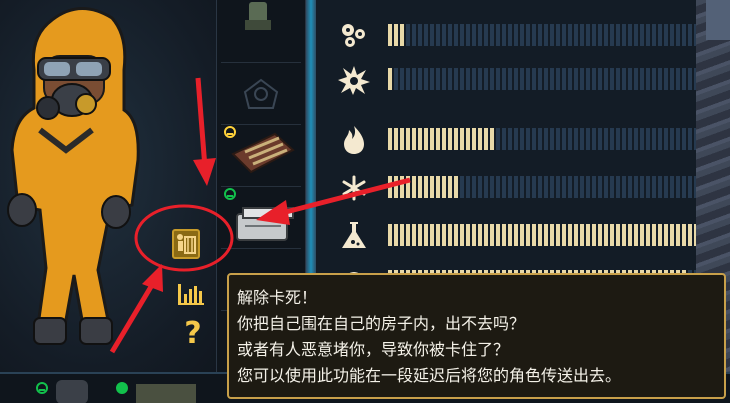 Image resolution: width=730 pixels, height=403 pixels. What do you see at coordinates (522, 80) in the screenshot?
I see `stat-row-explosion` at bounding box center [522, 80].